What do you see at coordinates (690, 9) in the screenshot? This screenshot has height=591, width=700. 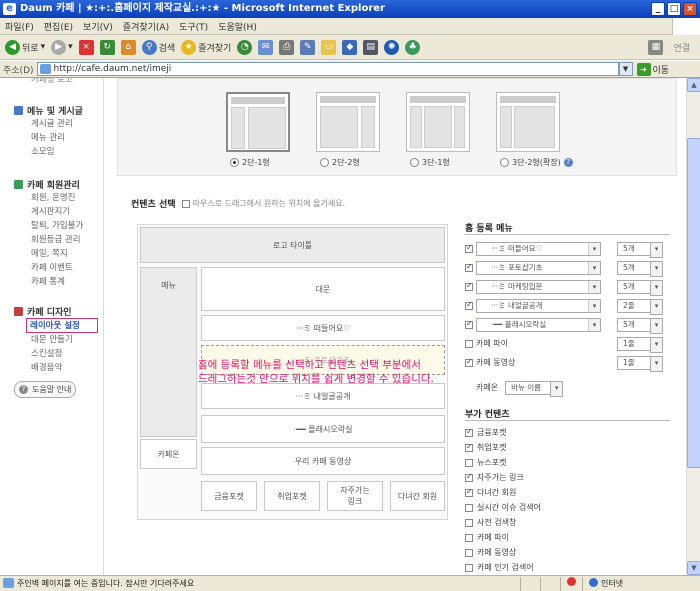 I see `close-button: ×` at bounding box center [690, 9].